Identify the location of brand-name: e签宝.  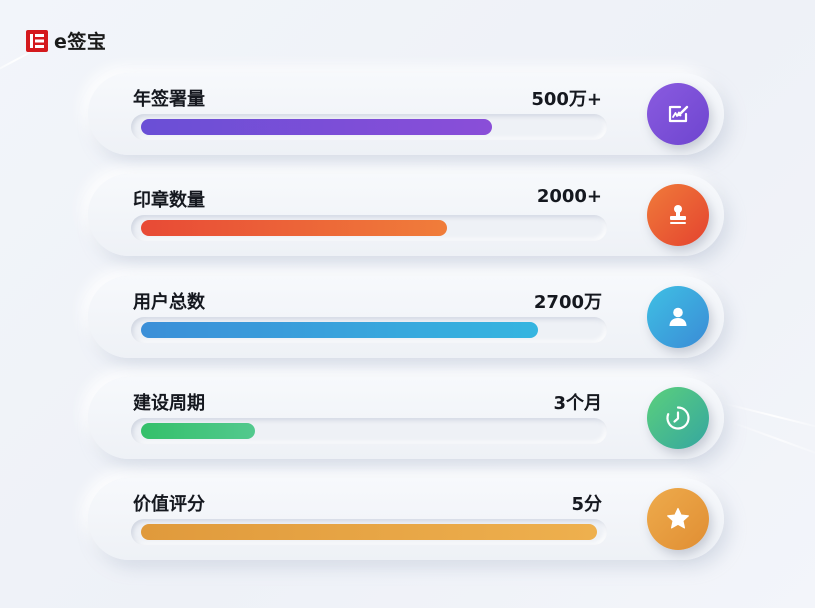
(80, 42).